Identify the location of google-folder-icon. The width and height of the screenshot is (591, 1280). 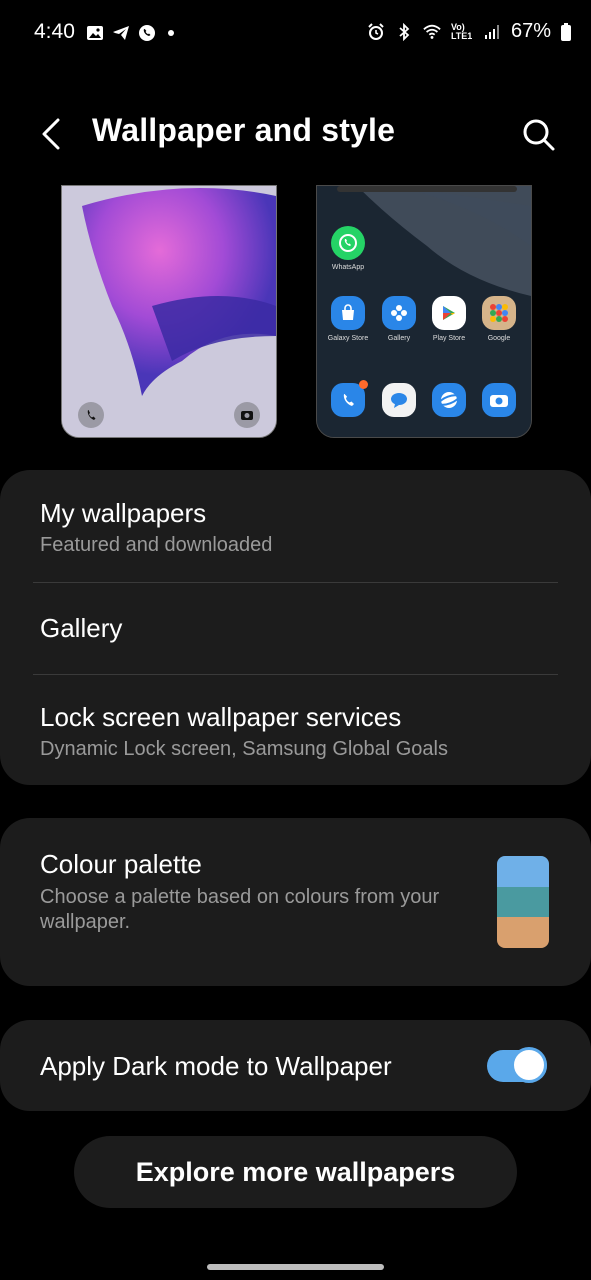
(499, 313).